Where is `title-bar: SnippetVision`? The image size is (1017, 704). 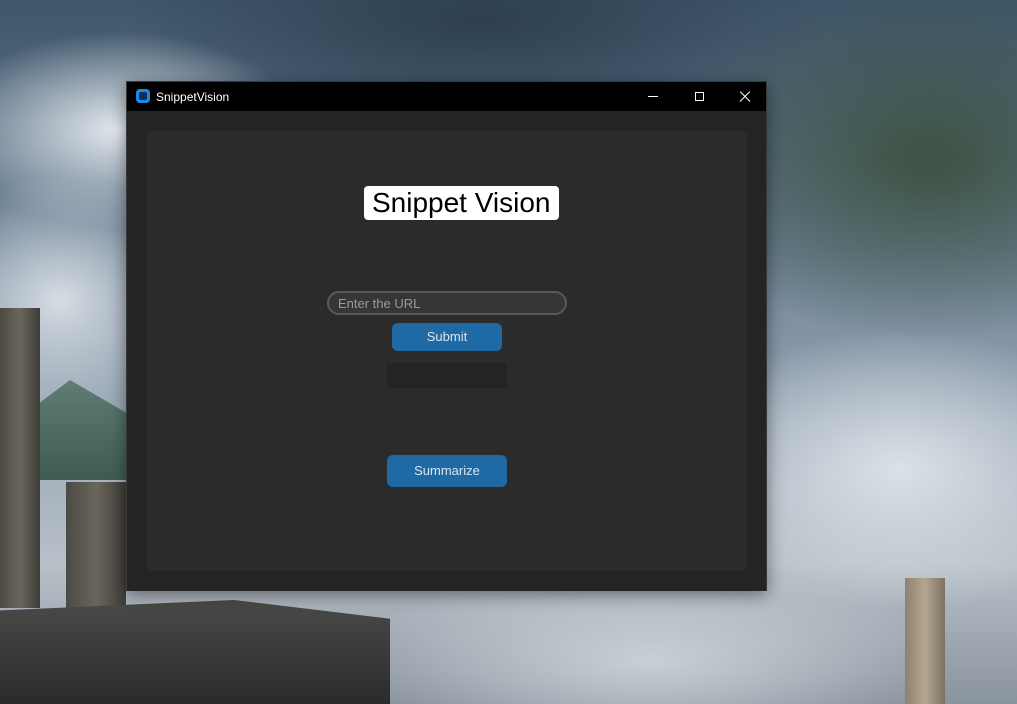 title-bar: SnippetVision is located at coordinates (446, 96).